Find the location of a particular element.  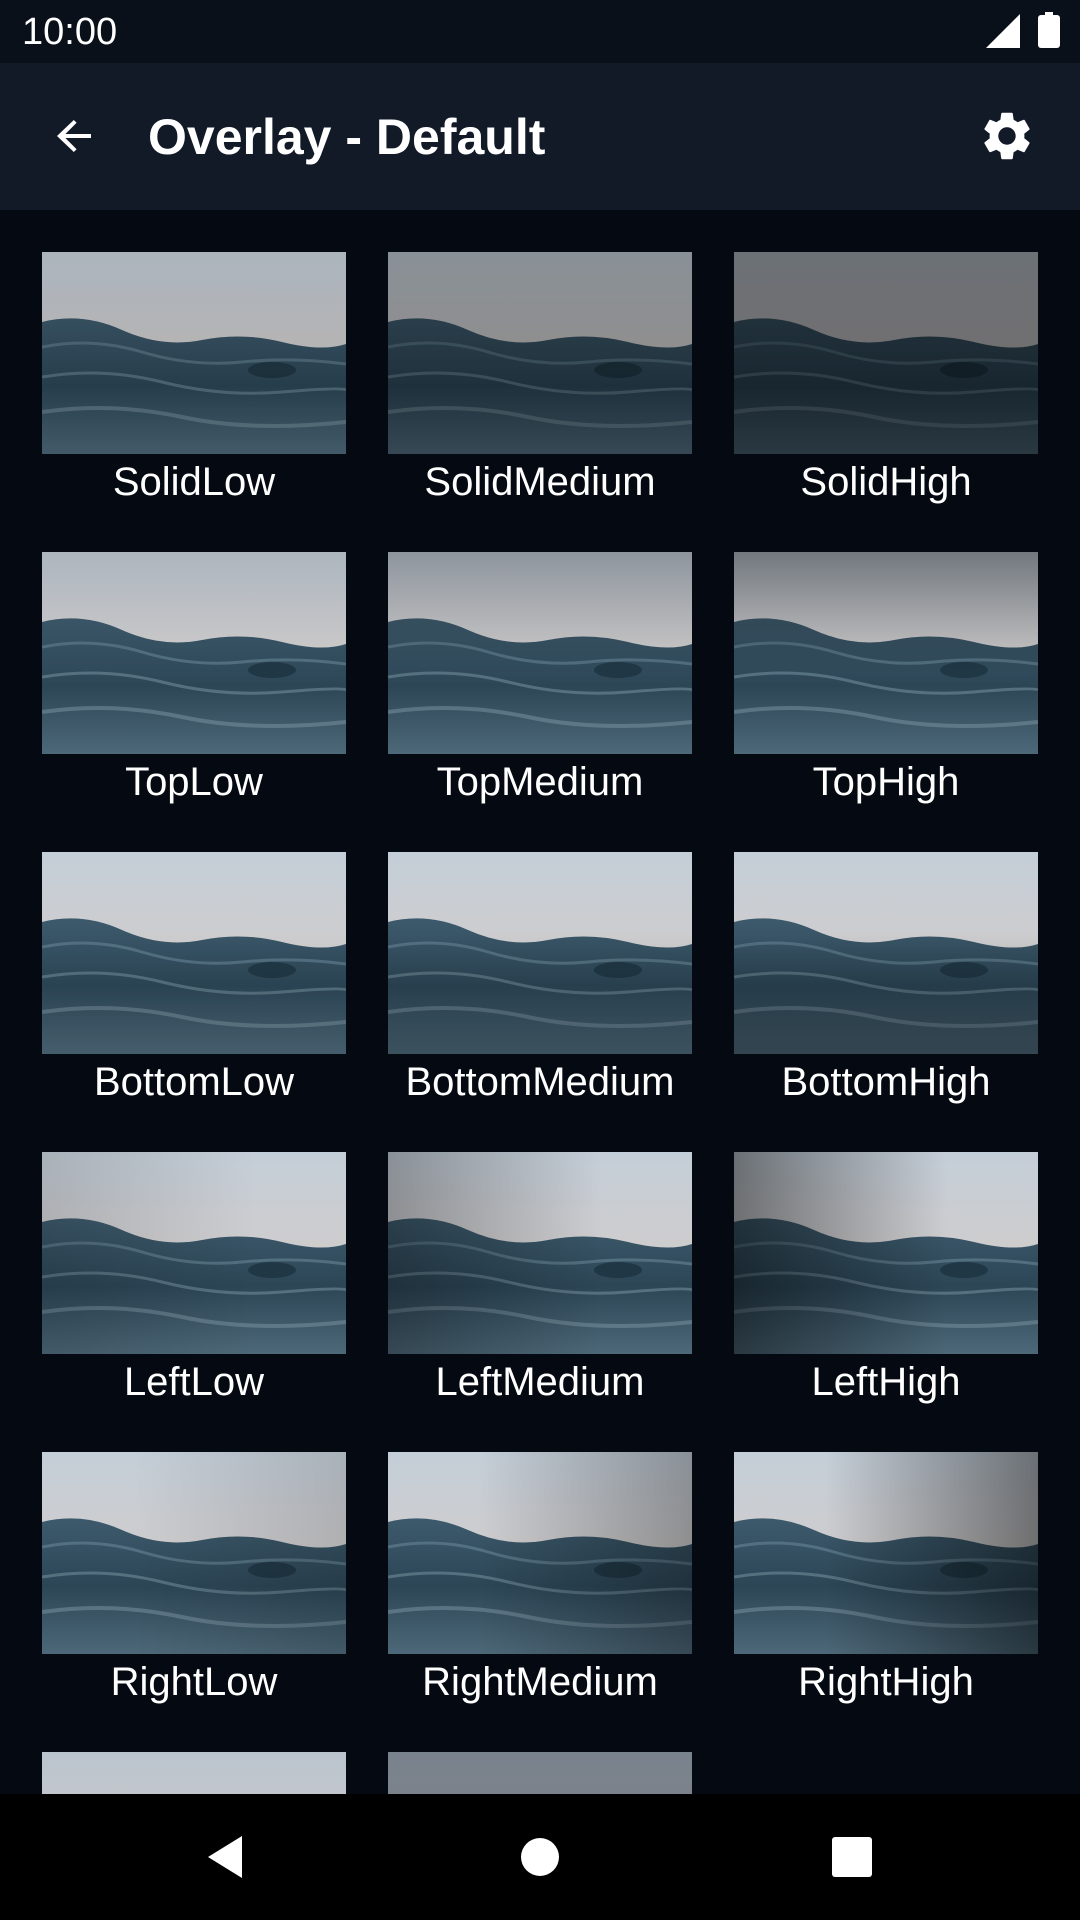

overlay-card: LeftMedium is located at coordinates (540, 1257).